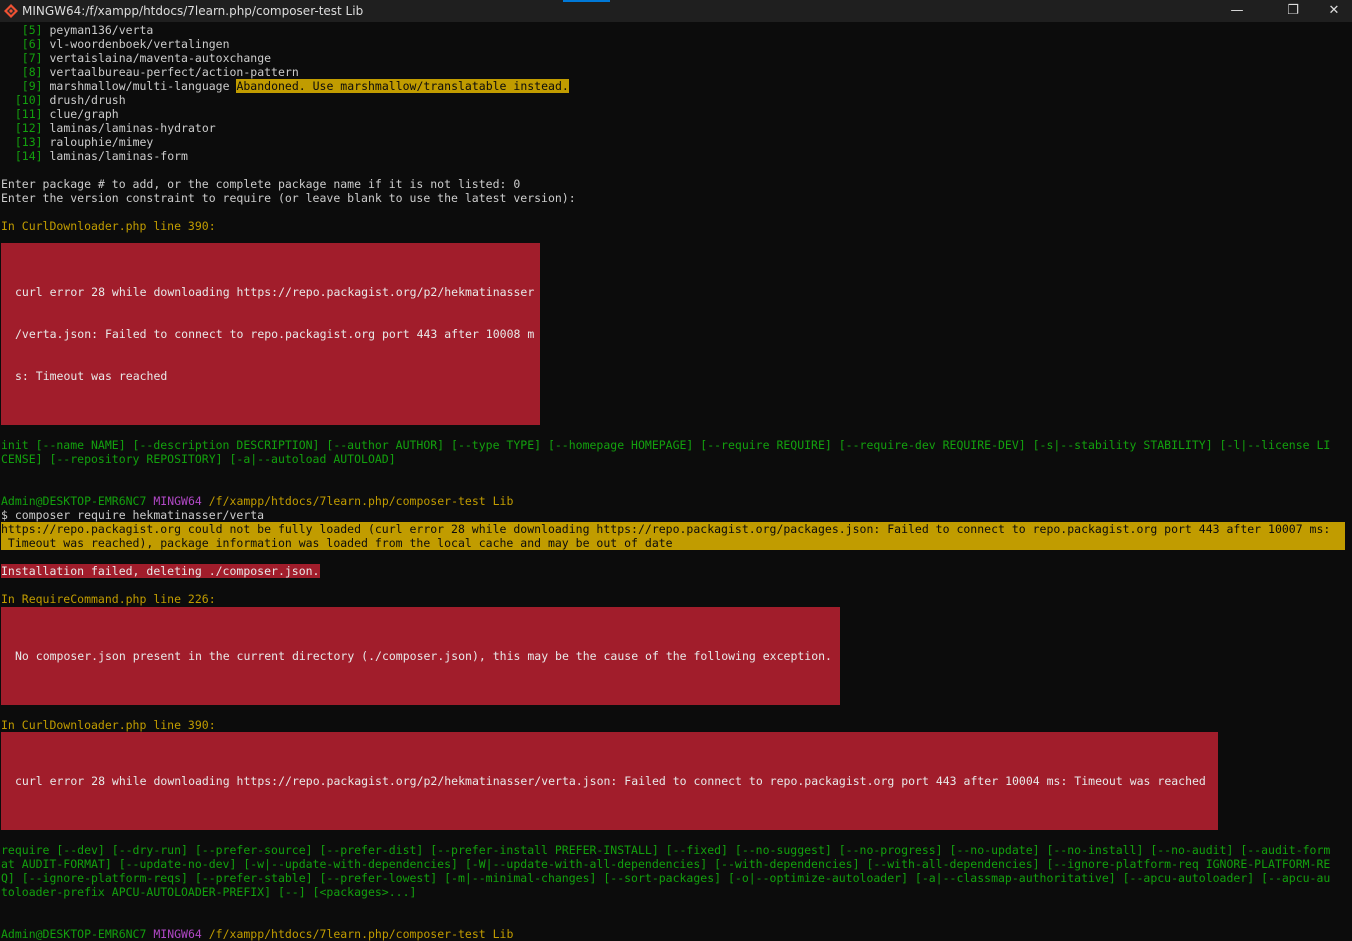 This screenshot has width=1352, height=941. I want to click on package-option: [12] laminas/laminas-hydrator, so click(674, 128).